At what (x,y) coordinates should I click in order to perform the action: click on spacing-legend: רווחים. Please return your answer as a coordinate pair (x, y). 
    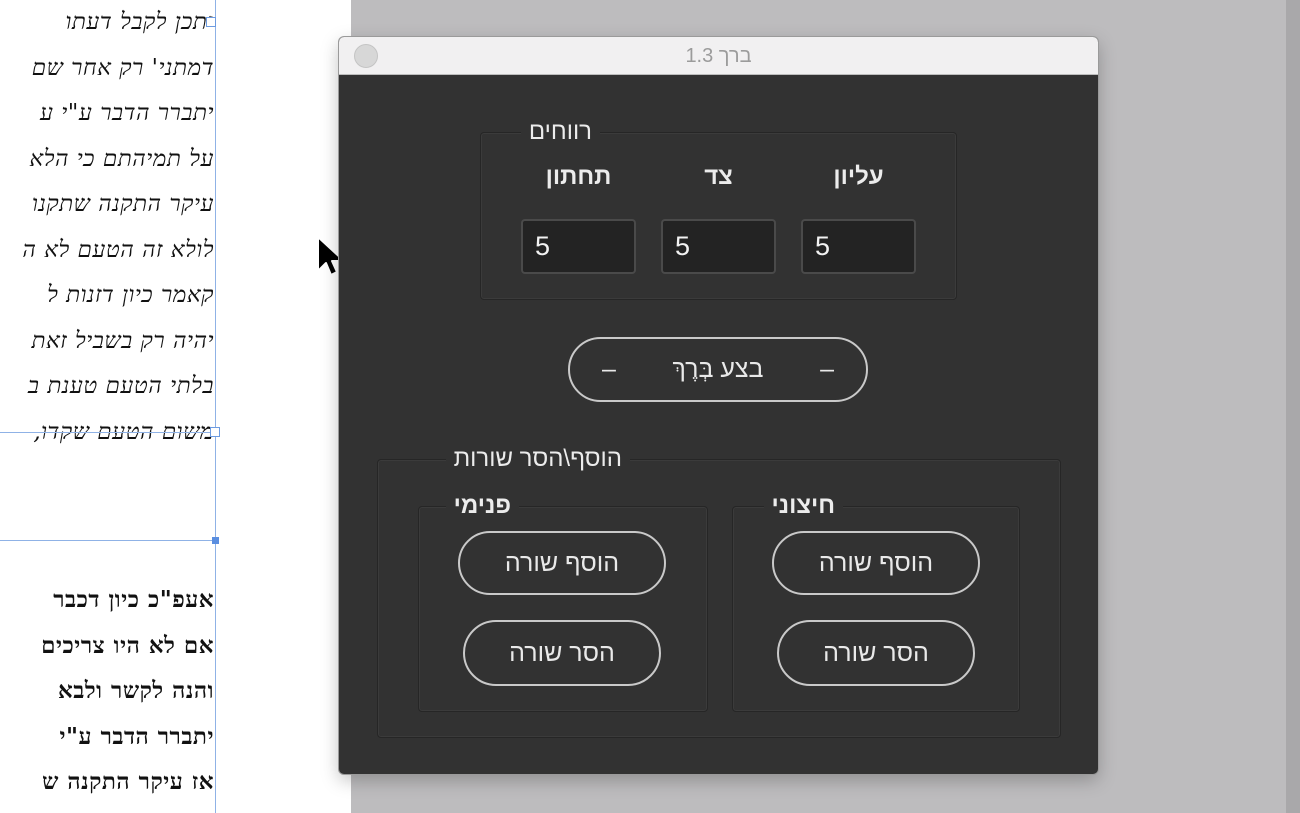
    Looking at the image, I should click on (560, 132).